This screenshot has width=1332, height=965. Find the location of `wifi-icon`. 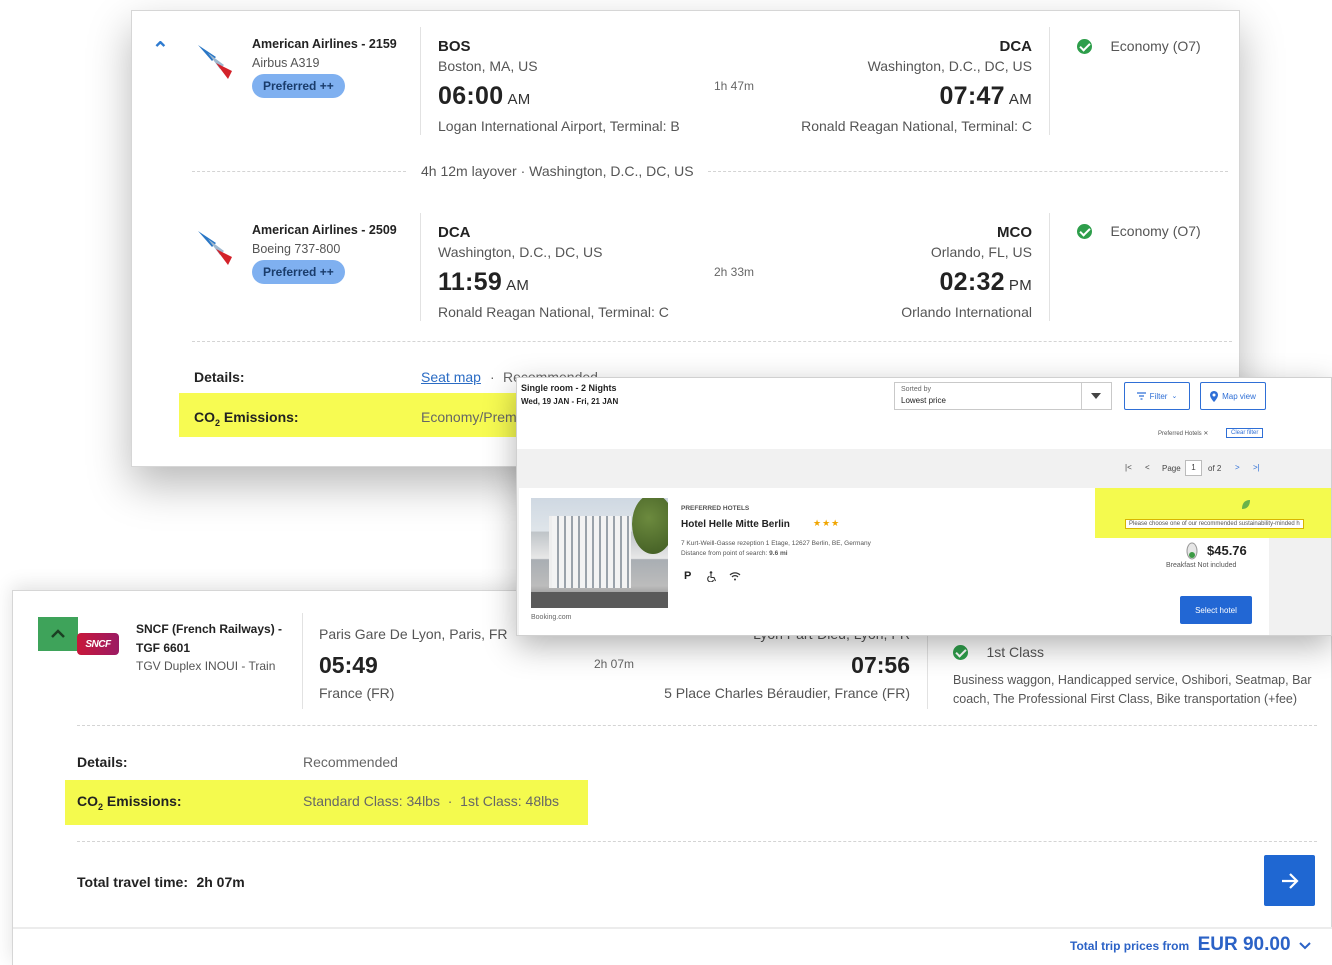

wifi-icon is located at coordinates (735, 576).